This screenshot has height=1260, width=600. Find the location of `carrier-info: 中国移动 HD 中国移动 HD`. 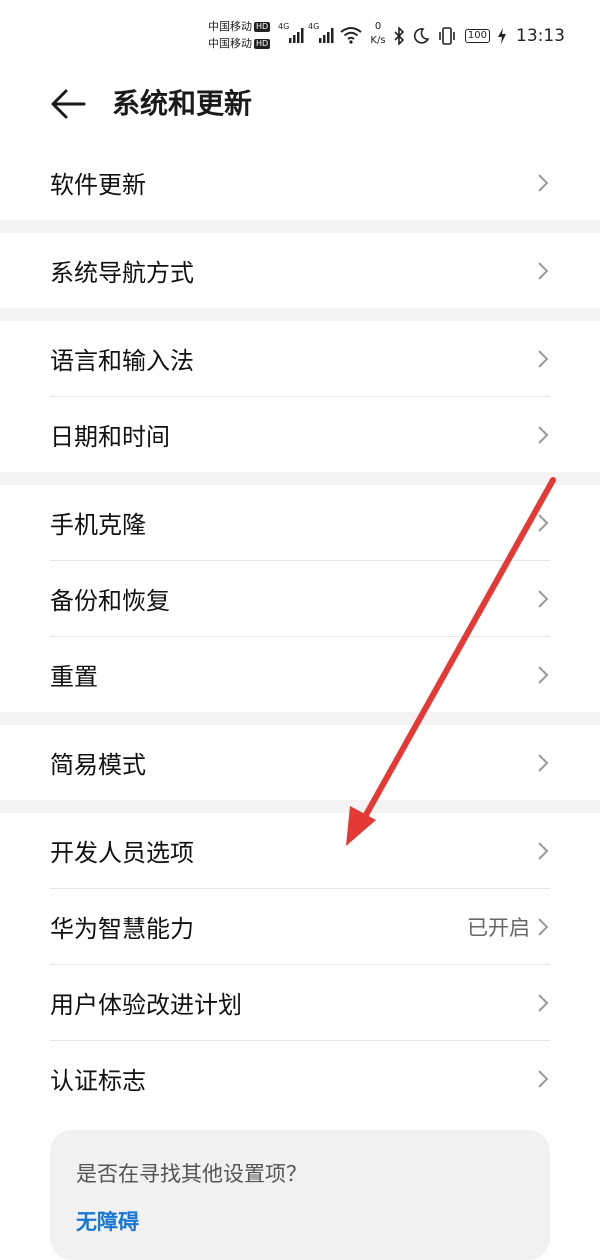

carrier-info: 中国移动 HD 中国移动 HD is located at coordinates (239, 35).